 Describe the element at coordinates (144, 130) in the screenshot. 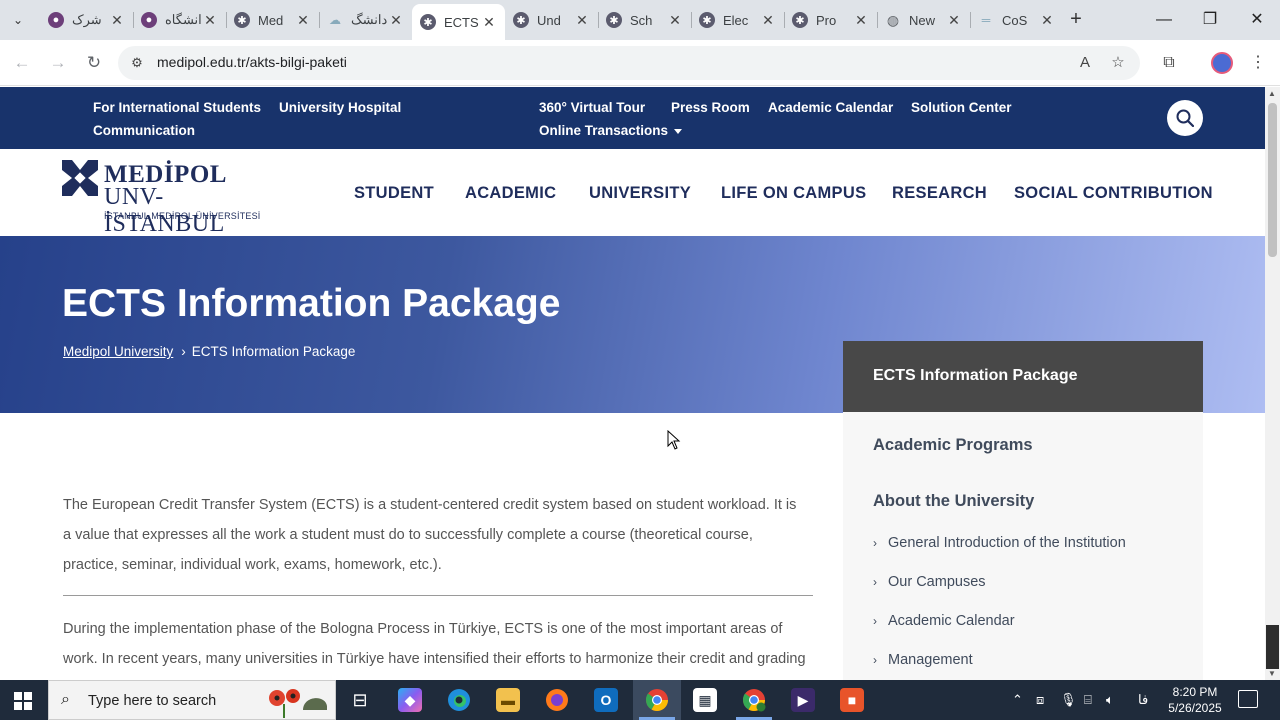

I see `link-communication: Communication` at that location.